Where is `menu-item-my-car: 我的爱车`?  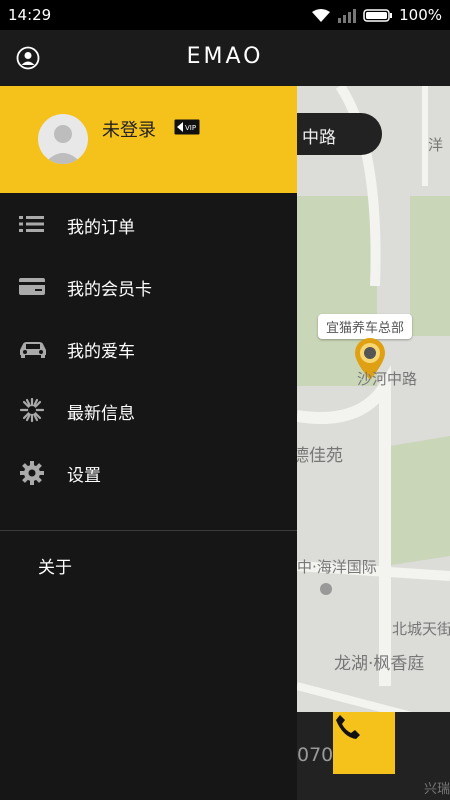
menu-item-my-car: 我的爱车 is located at coordinates (148, 348).